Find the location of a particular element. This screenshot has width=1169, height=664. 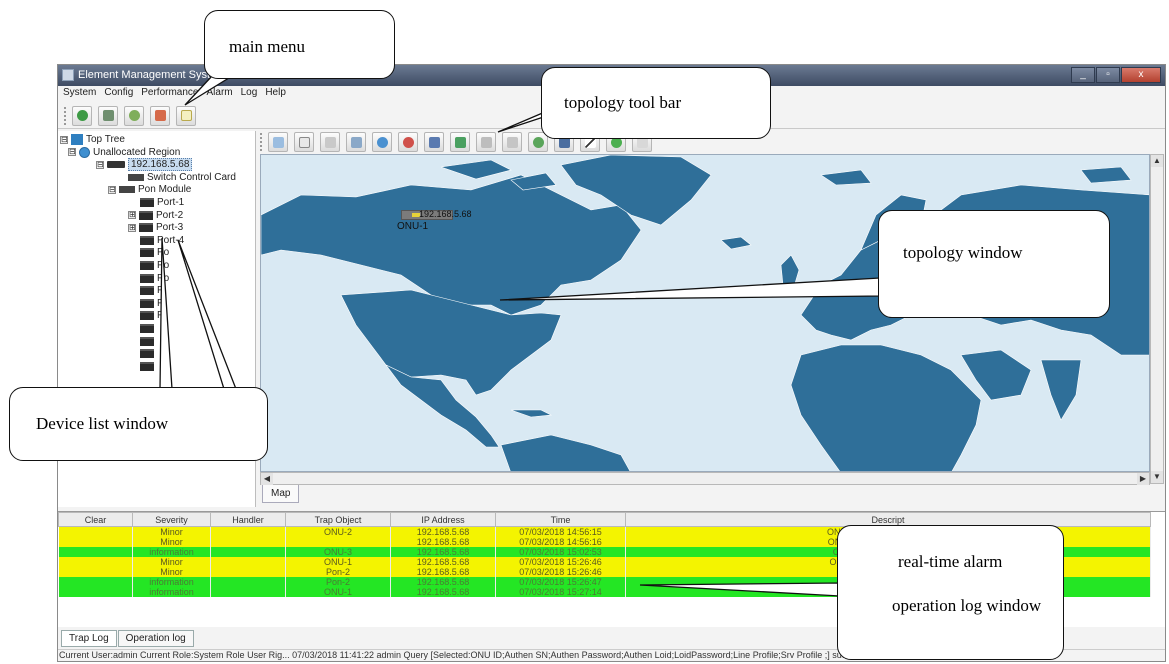

log-view-button is located at coordinates (186, 115).